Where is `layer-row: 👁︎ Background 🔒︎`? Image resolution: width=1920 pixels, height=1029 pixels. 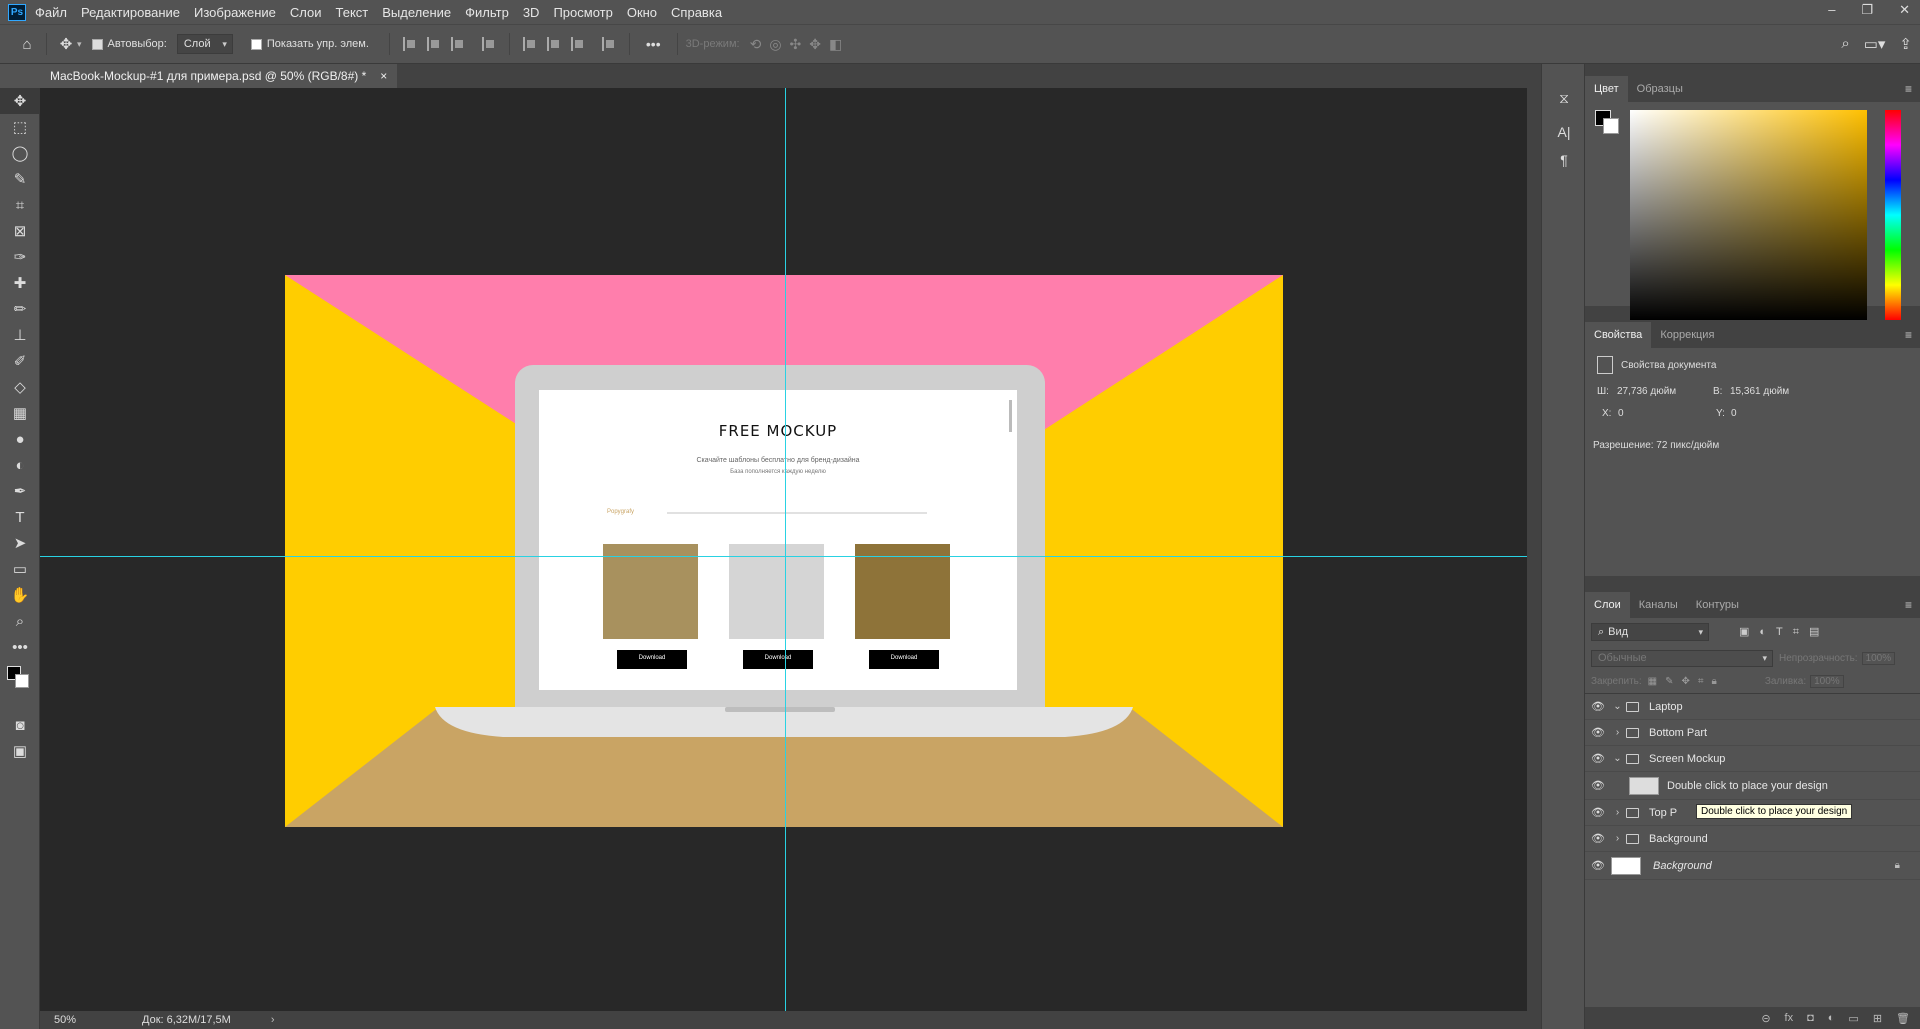 layer-row: 👁︎ Background 🔒︎ is located at coordinates (1752, 866).